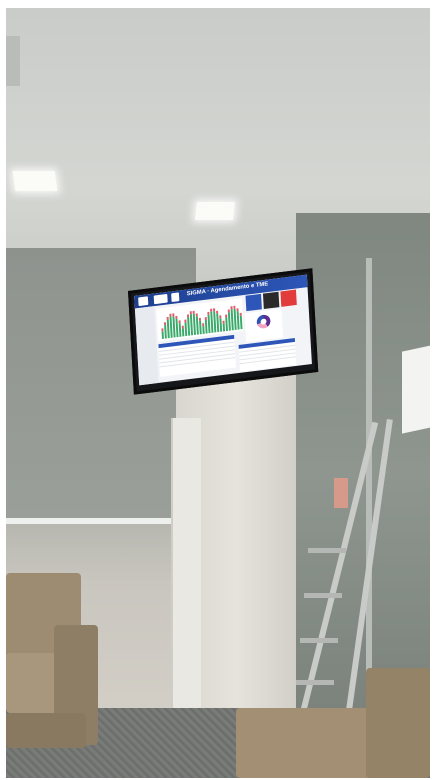  I want to click on data-table, so click(197, 355).